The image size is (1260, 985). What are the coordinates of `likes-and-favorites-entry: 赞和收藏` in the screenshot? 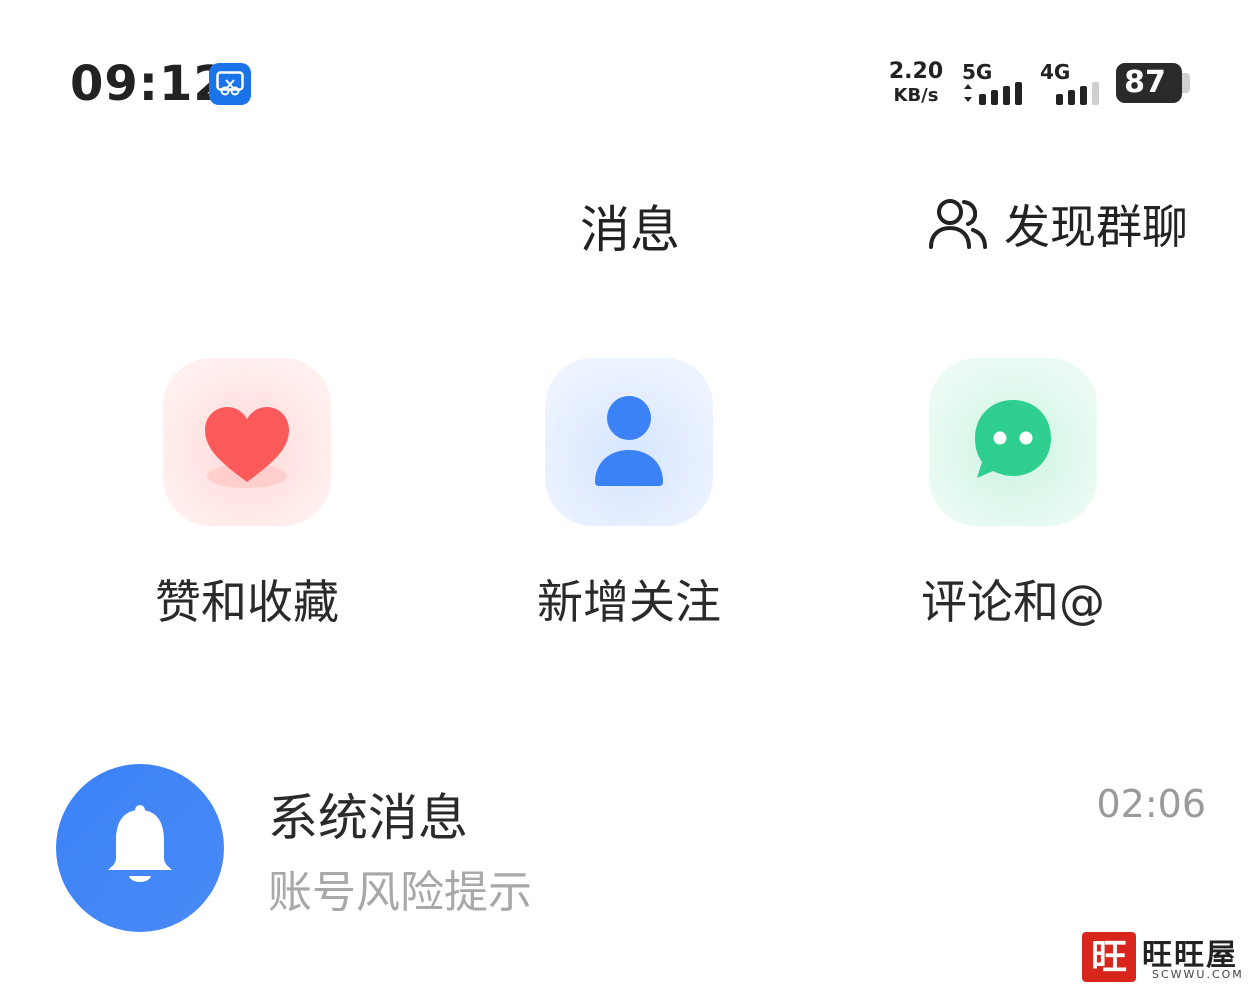 It's located at (245, 493).